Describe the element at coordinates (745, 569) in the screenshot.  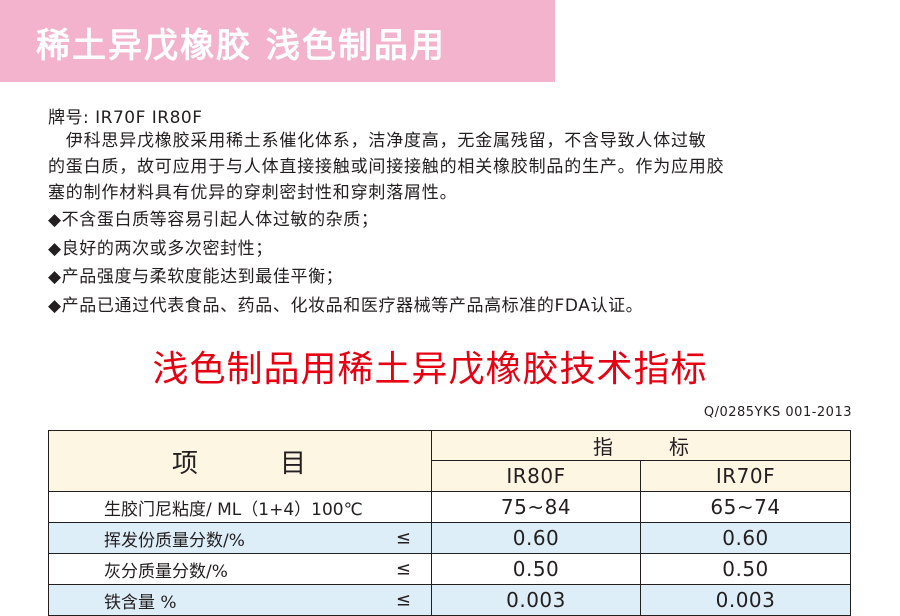
I see `row-ir70f-value: 0.50` at that location.